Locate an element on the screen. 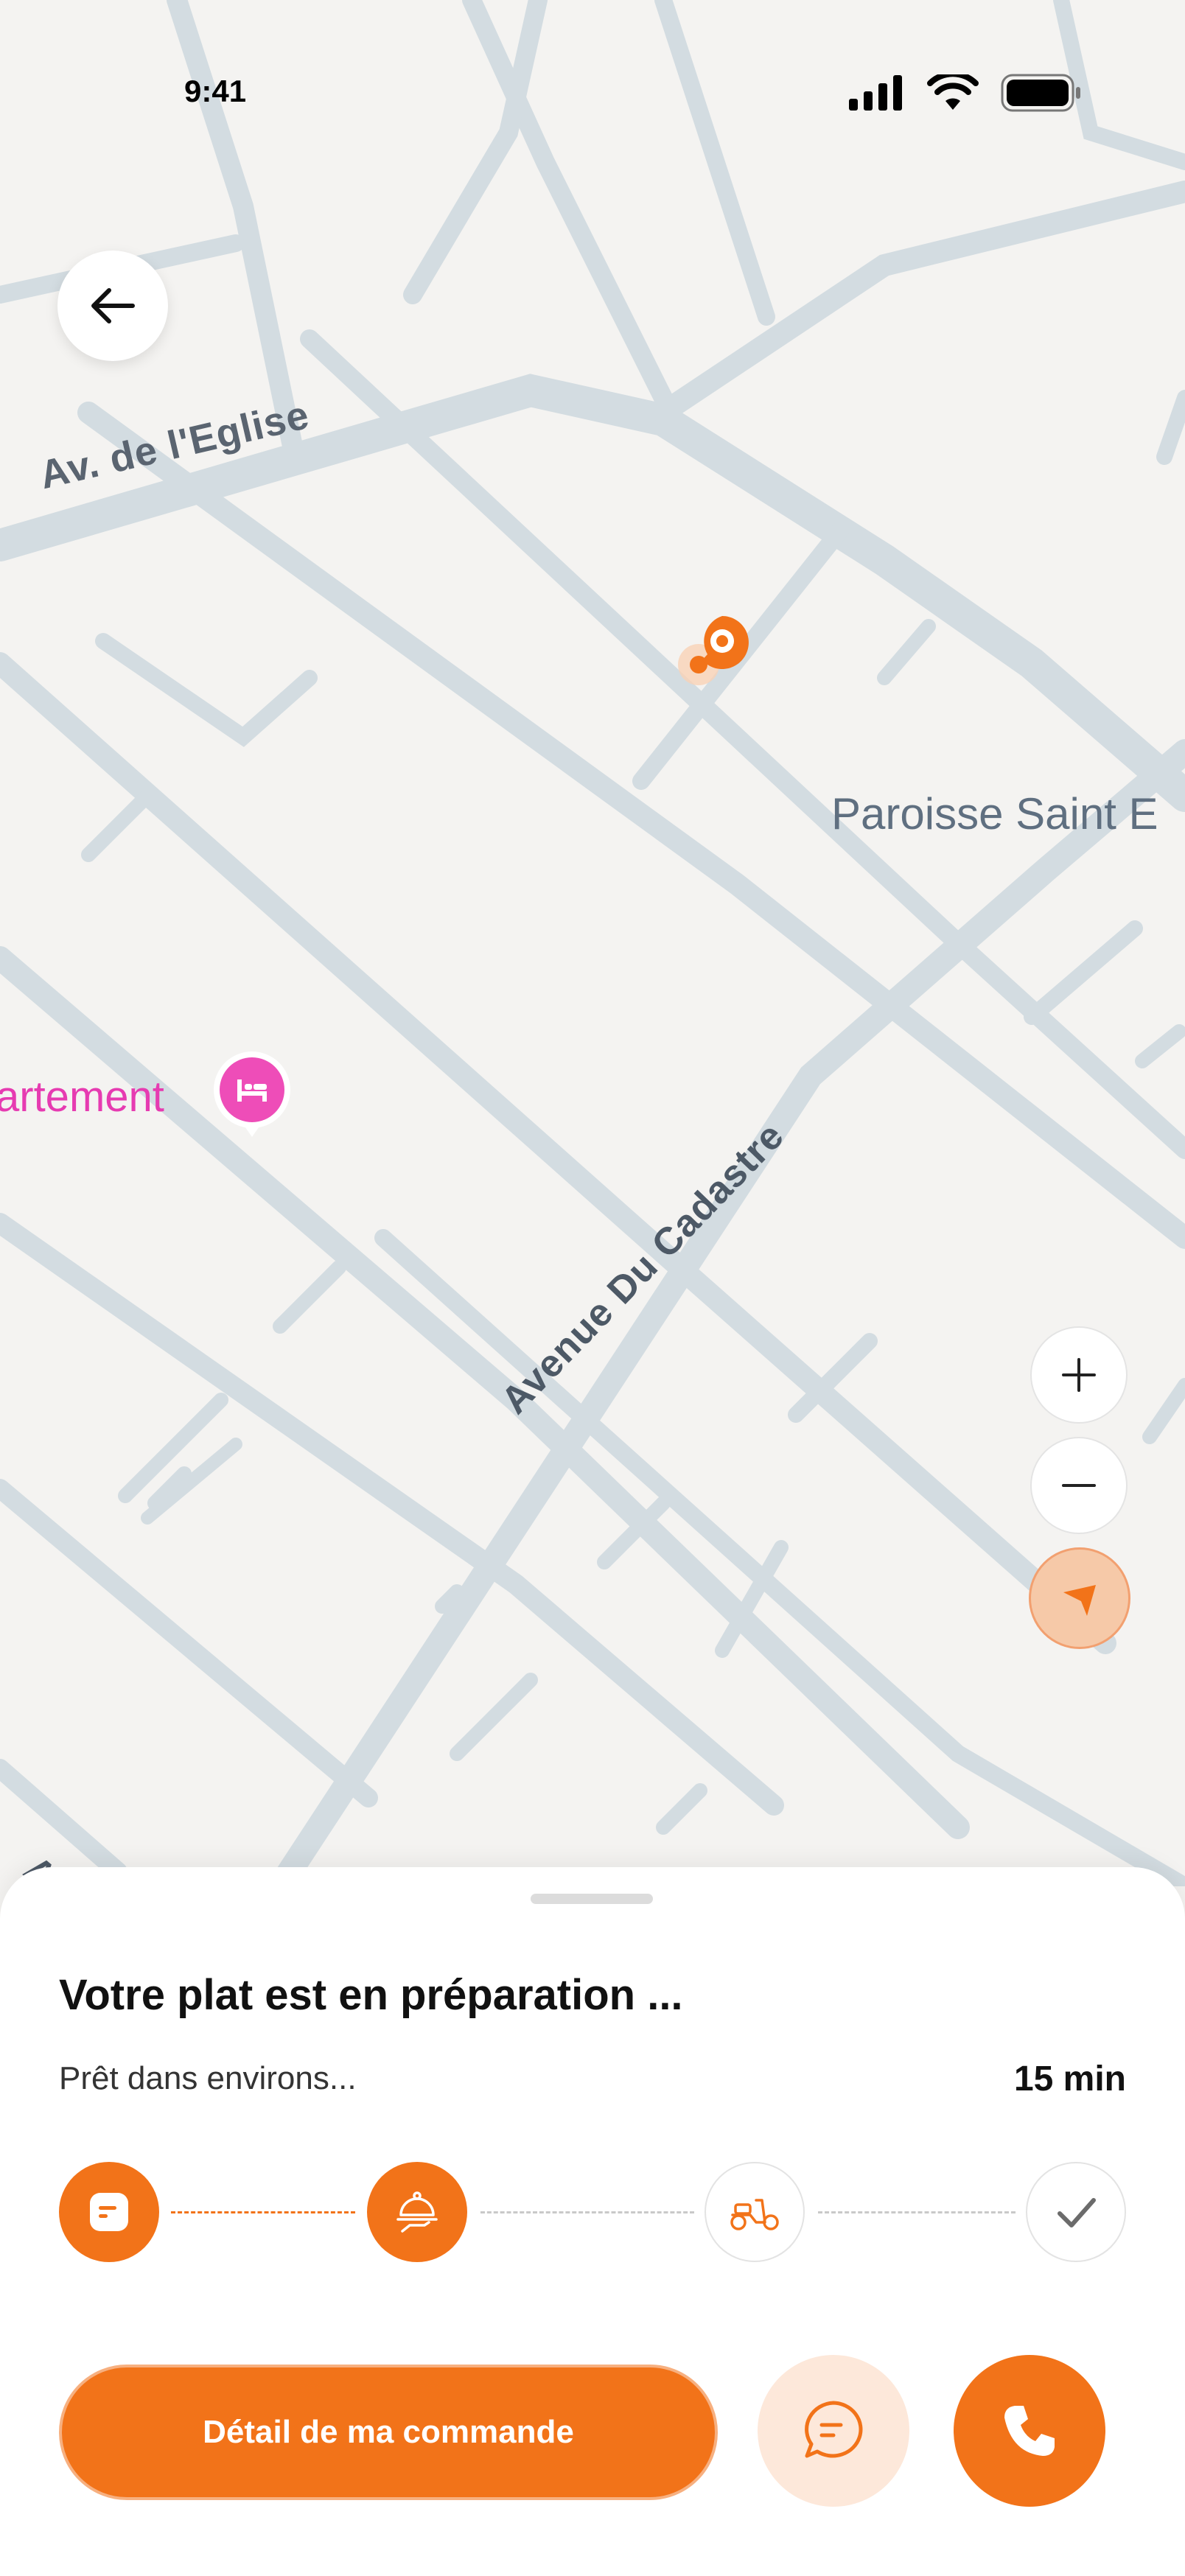 Image resolution: width=1185 pixels, height=2576 pixels. zoom-in-button is located at coordinates (1079, 1375).